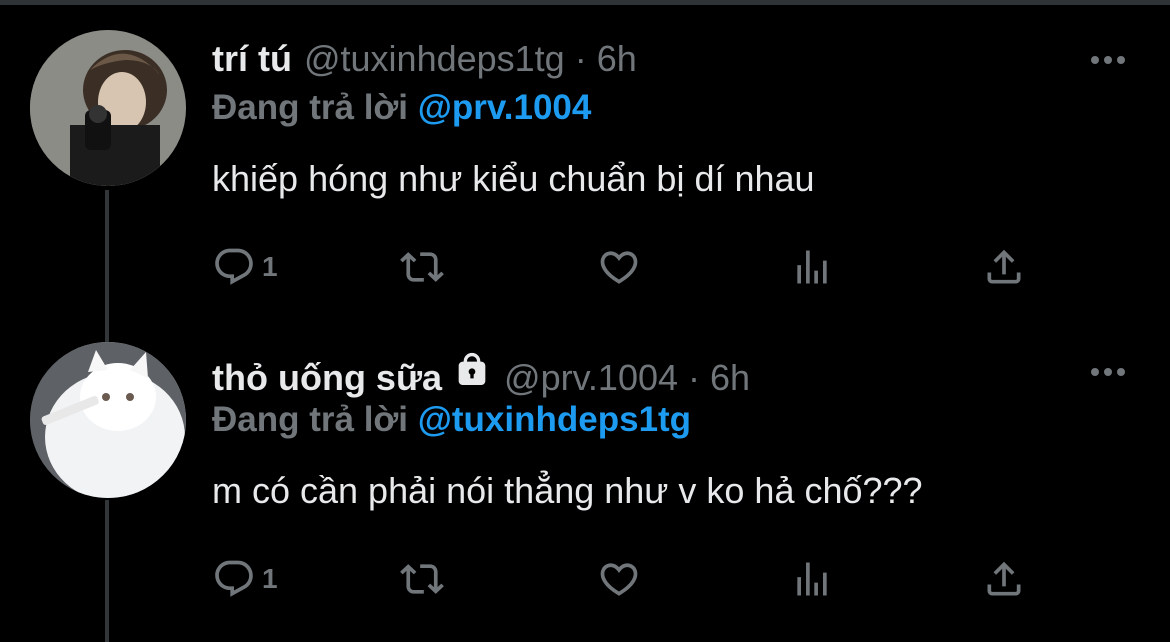  Describe the element at coordinates (591, 378) in the screenshot. I see `user-handle: @prv.1004` at that location.